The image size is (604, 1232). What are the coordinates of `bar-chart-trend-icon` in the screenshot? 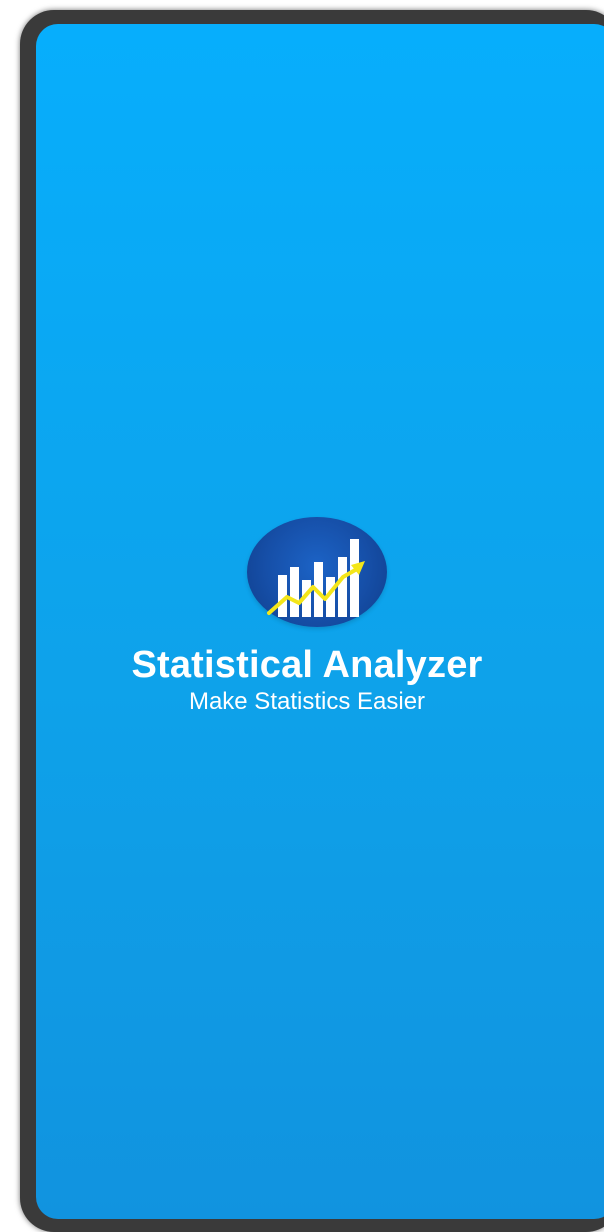 It's located at (315, 578).